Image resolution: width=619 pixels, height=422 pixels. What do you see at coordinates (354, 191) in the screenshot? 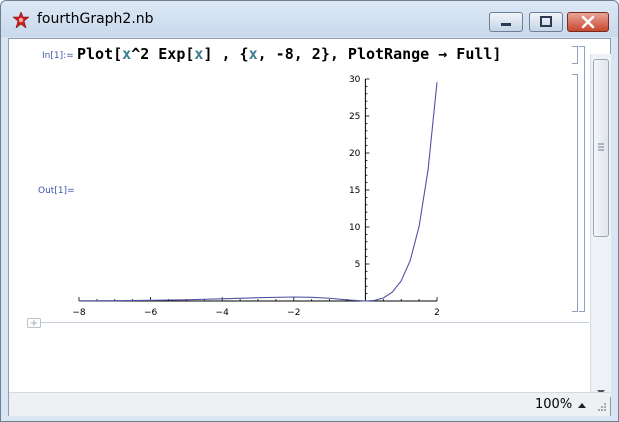
I see `y-tick-label: 15` at bounding box center [354, 191].